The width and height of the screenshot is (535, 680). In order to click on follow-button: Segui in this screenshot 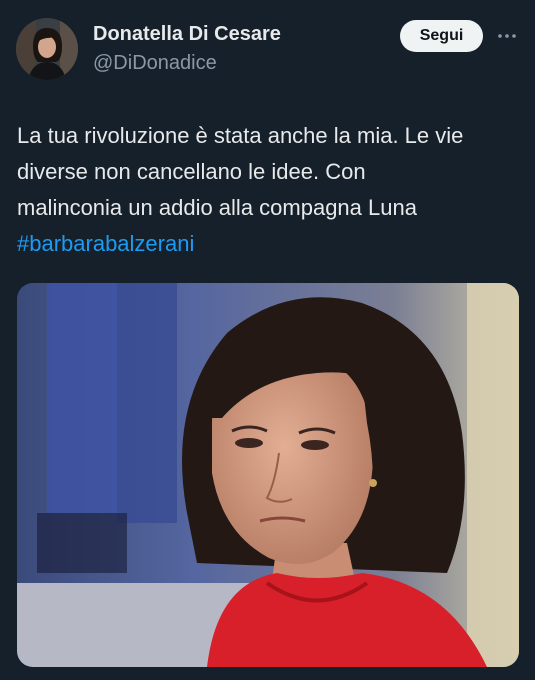, I will do `click(441, 36)`.